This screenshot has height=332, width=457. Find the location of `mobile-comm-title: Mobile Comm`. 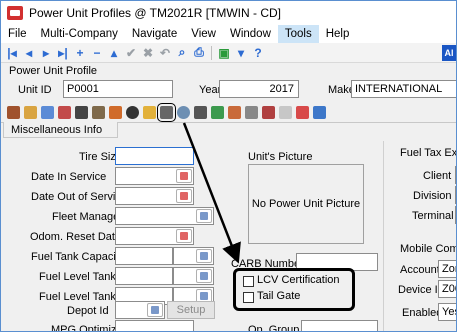

mobile-comm-title: Mobile Comm is located at coordinates (428, 249).